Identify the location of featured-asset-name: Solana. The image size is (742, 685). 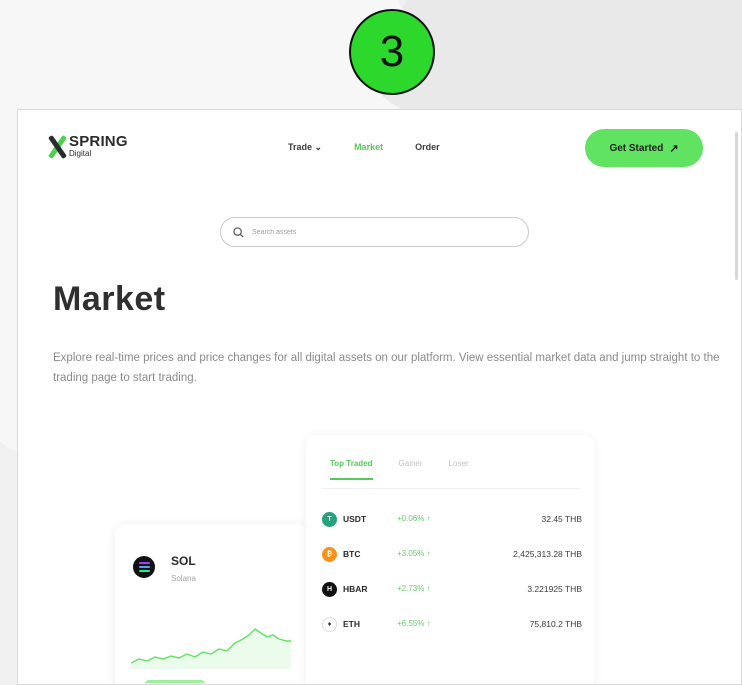
(183, 578).